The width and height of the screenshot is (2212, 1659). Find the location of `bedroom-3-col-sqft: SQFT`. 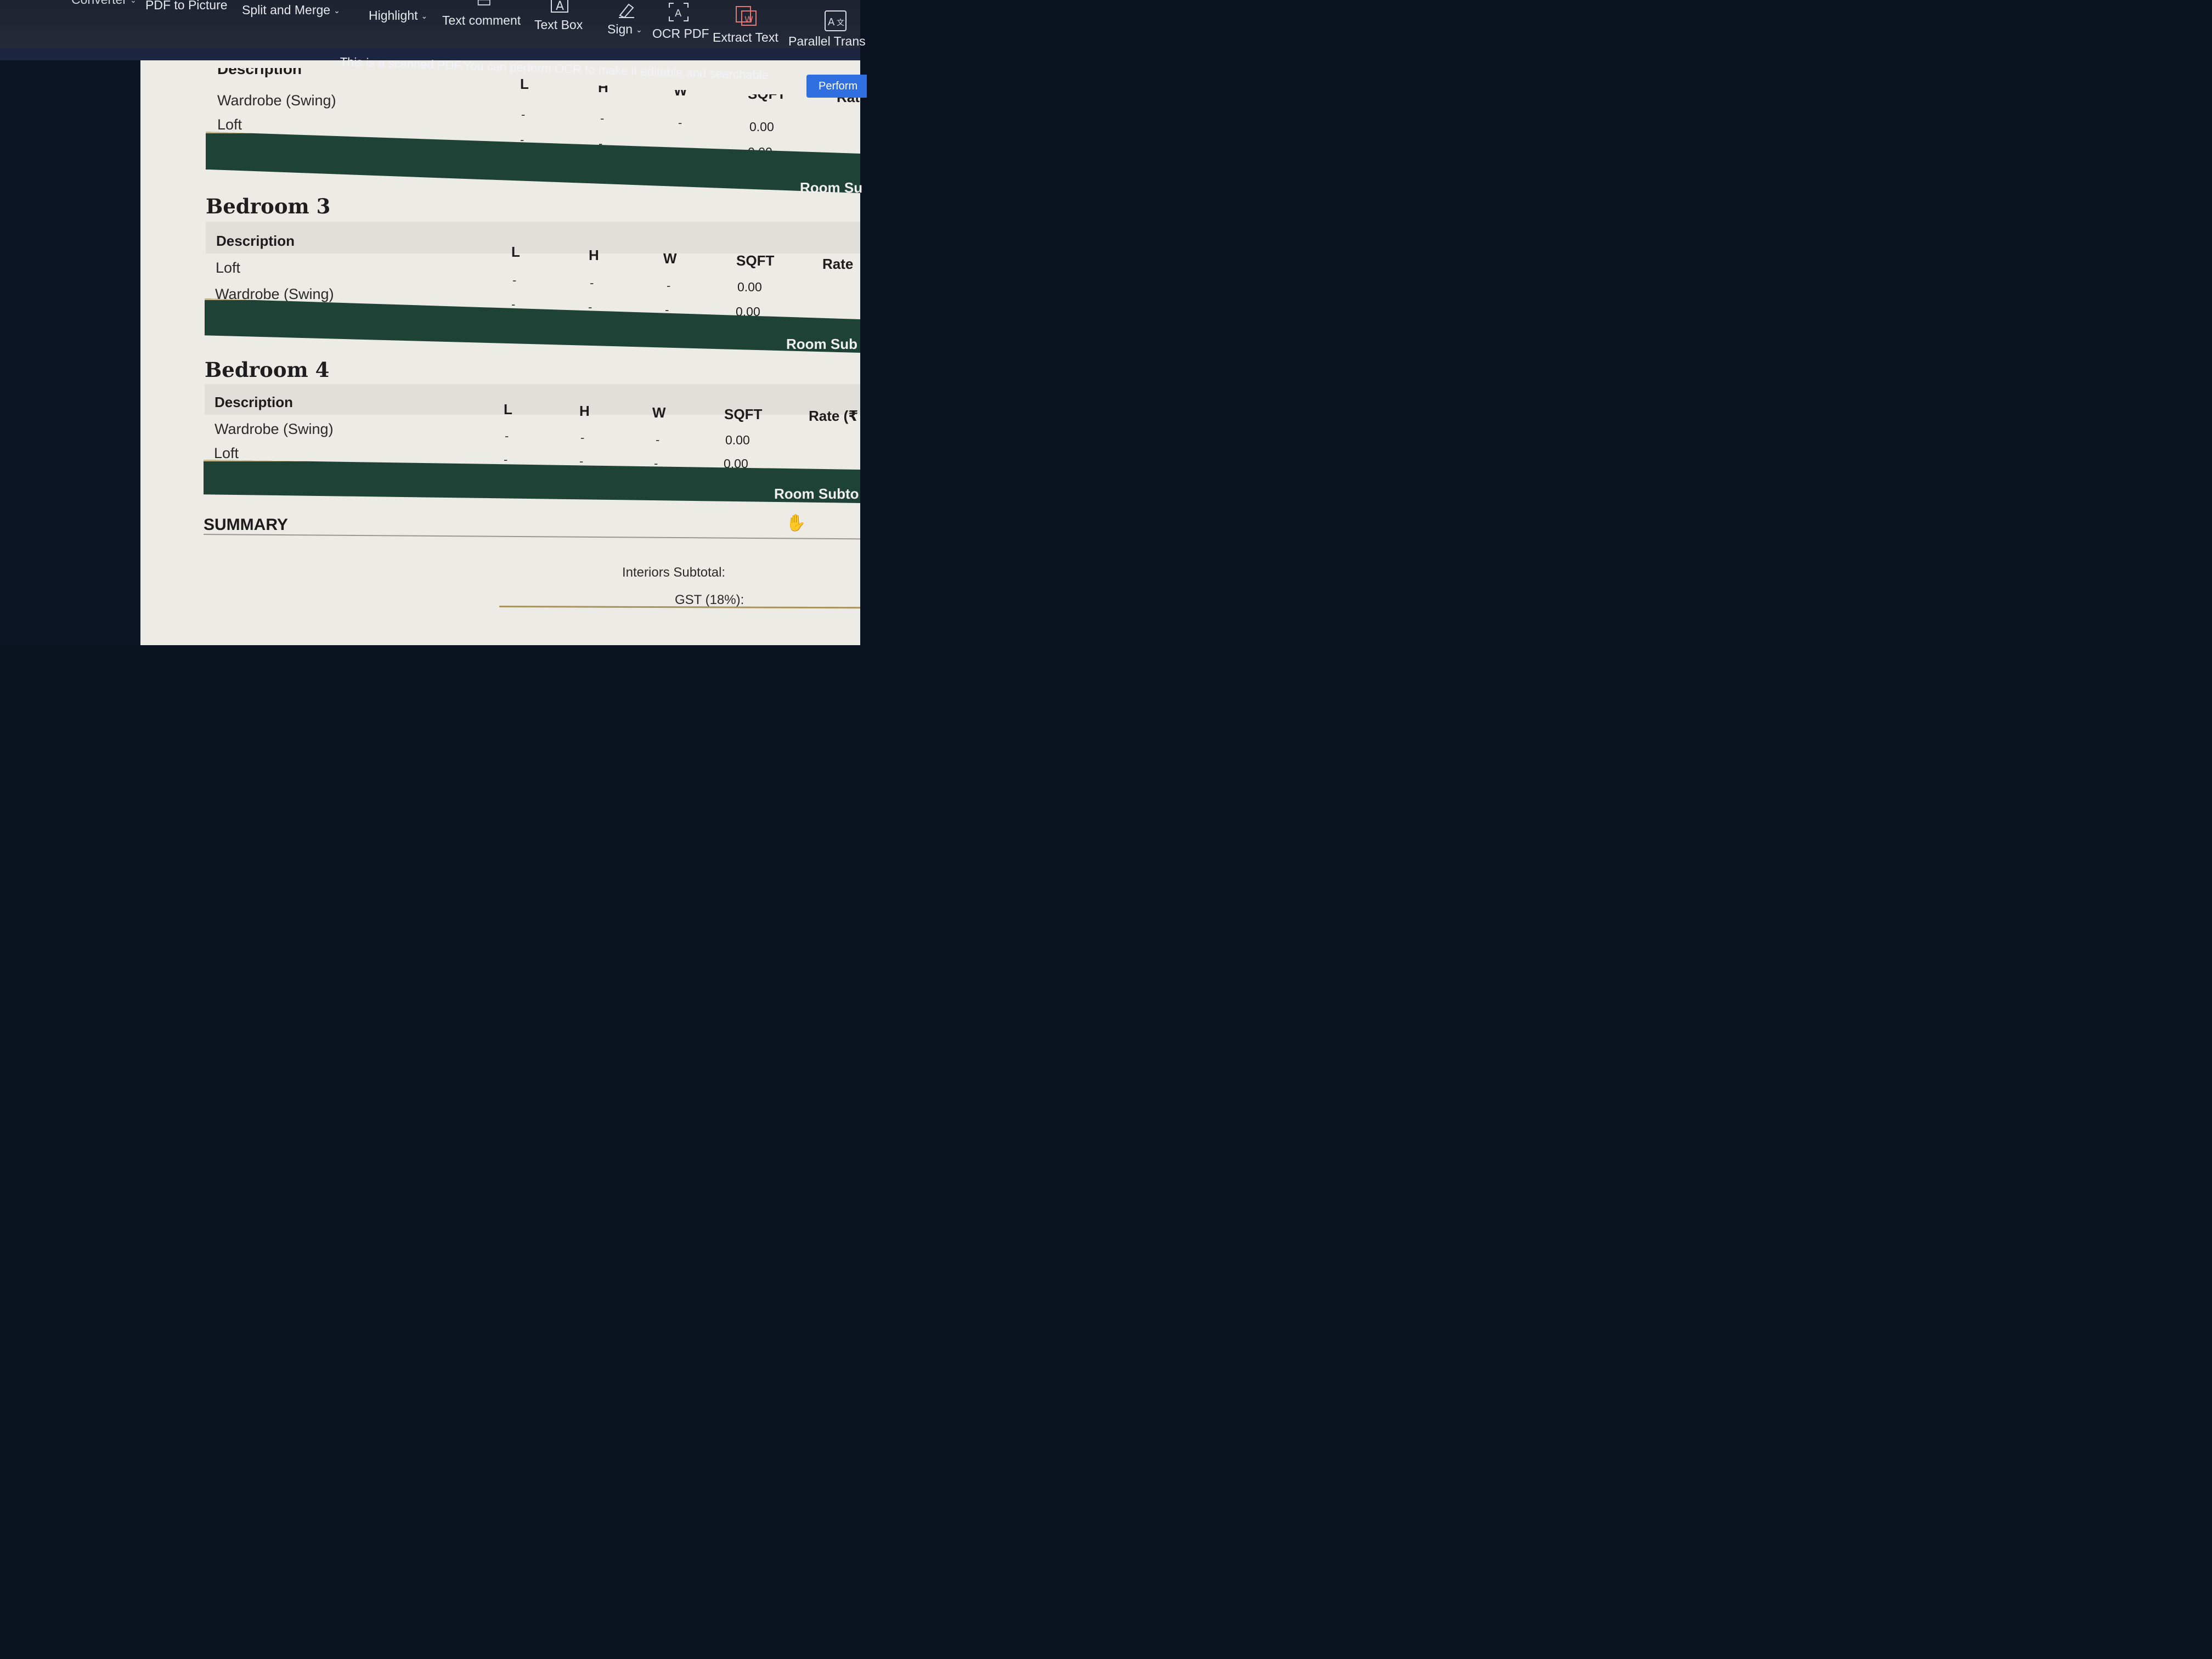

bedroom-3-col-sqft: SQFT is located at coordinates (756, 260).